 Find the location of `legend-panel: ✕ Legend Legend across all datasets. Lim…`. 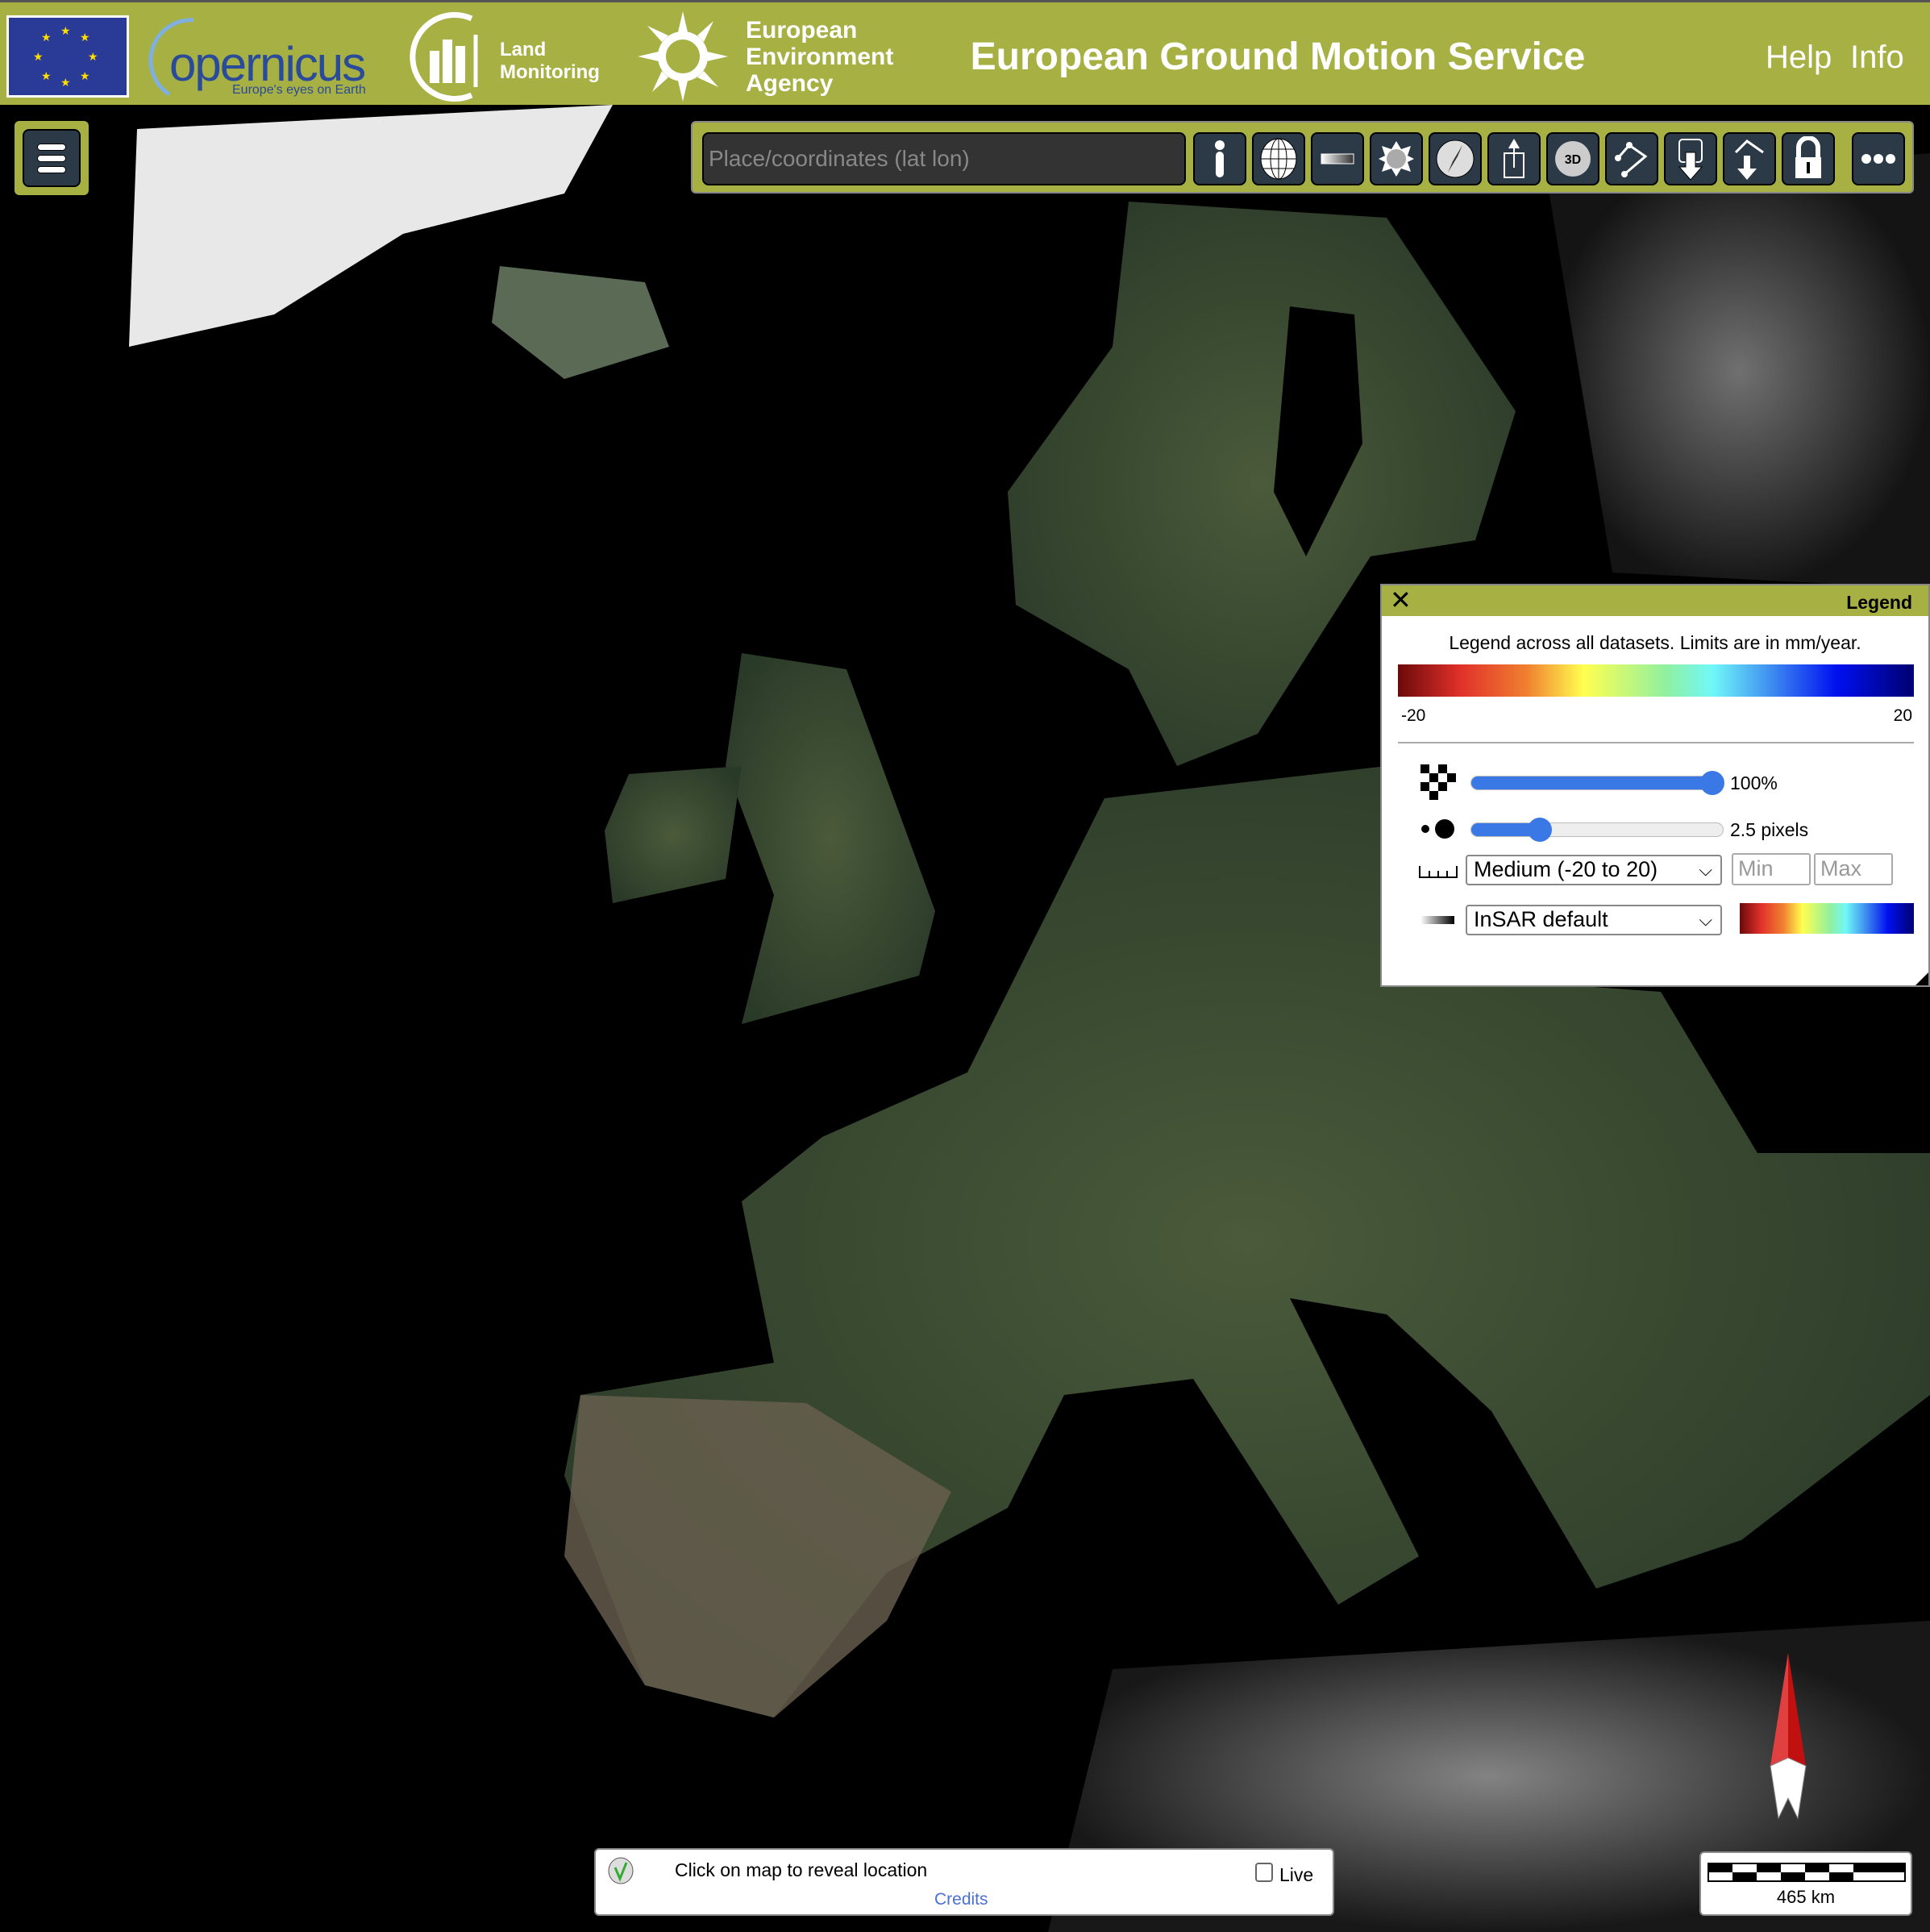

legend-panel: ✕ Legend Legend across all datasets. Lim… is located at coordinates (1655, 786).